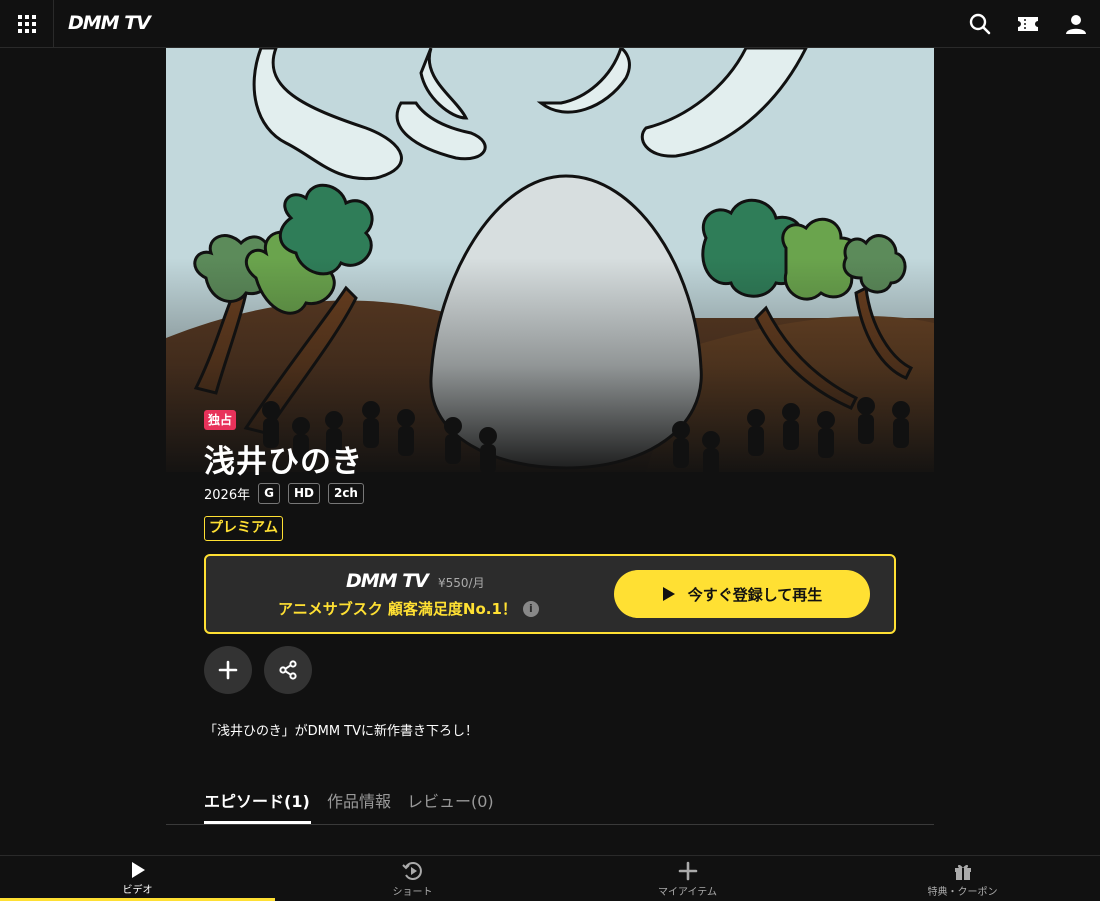  I want to click on search-icon, so click(980, 24).